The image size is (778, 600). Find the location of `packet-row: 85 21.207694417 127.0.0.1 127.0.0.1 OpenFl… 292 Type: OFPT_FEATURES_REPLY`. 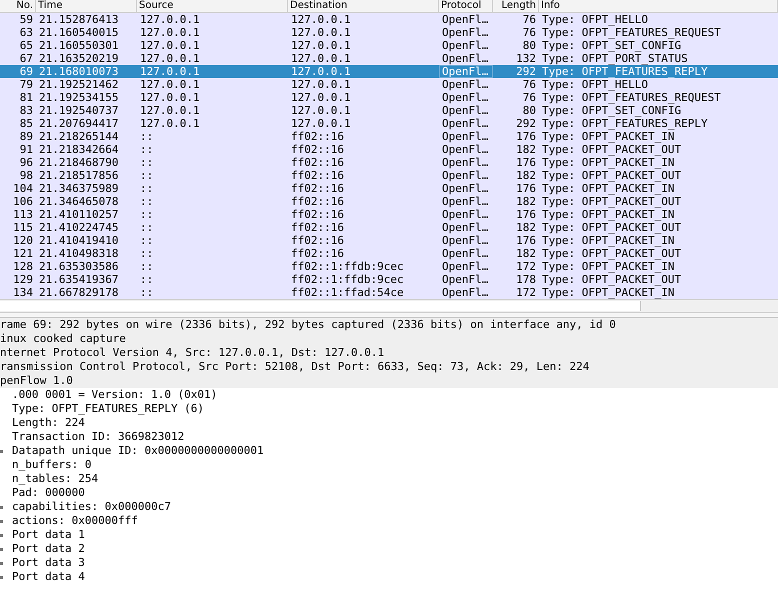

packet-row: 85 21.207694417 127.0.0.1 127.0.0.1 OpenFl… 292 Type: OFPT_FEATURES_REPLY is located at coordinates (389, 123).